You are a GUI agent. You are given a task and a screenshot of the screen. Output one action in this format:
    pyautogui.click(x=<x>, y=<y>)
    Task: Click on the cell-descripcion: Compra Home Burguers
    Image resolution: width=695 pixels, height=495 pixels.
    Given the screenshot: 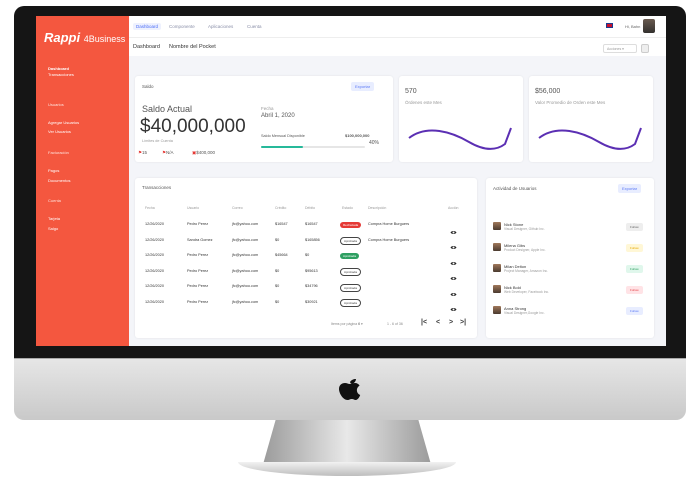 What is the action you would take?
    pyautogui.click(x=389, y=239)
    